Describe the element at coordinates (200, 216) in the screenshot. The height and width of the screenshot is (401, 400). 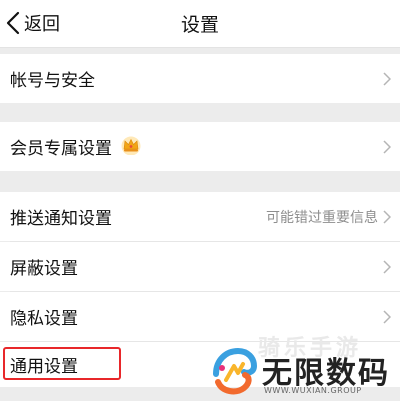
I see `settings-item-push-notification: 推送通知设置 可能错过重要信息` at that location.